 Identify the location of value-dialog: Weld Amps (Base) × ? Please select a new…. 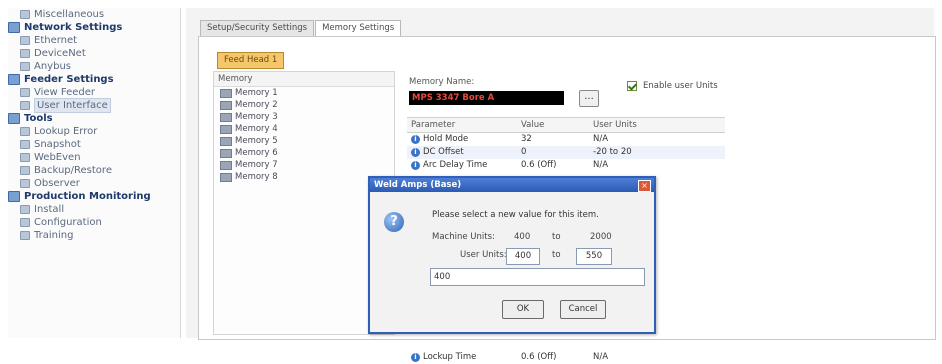
(512, 255).